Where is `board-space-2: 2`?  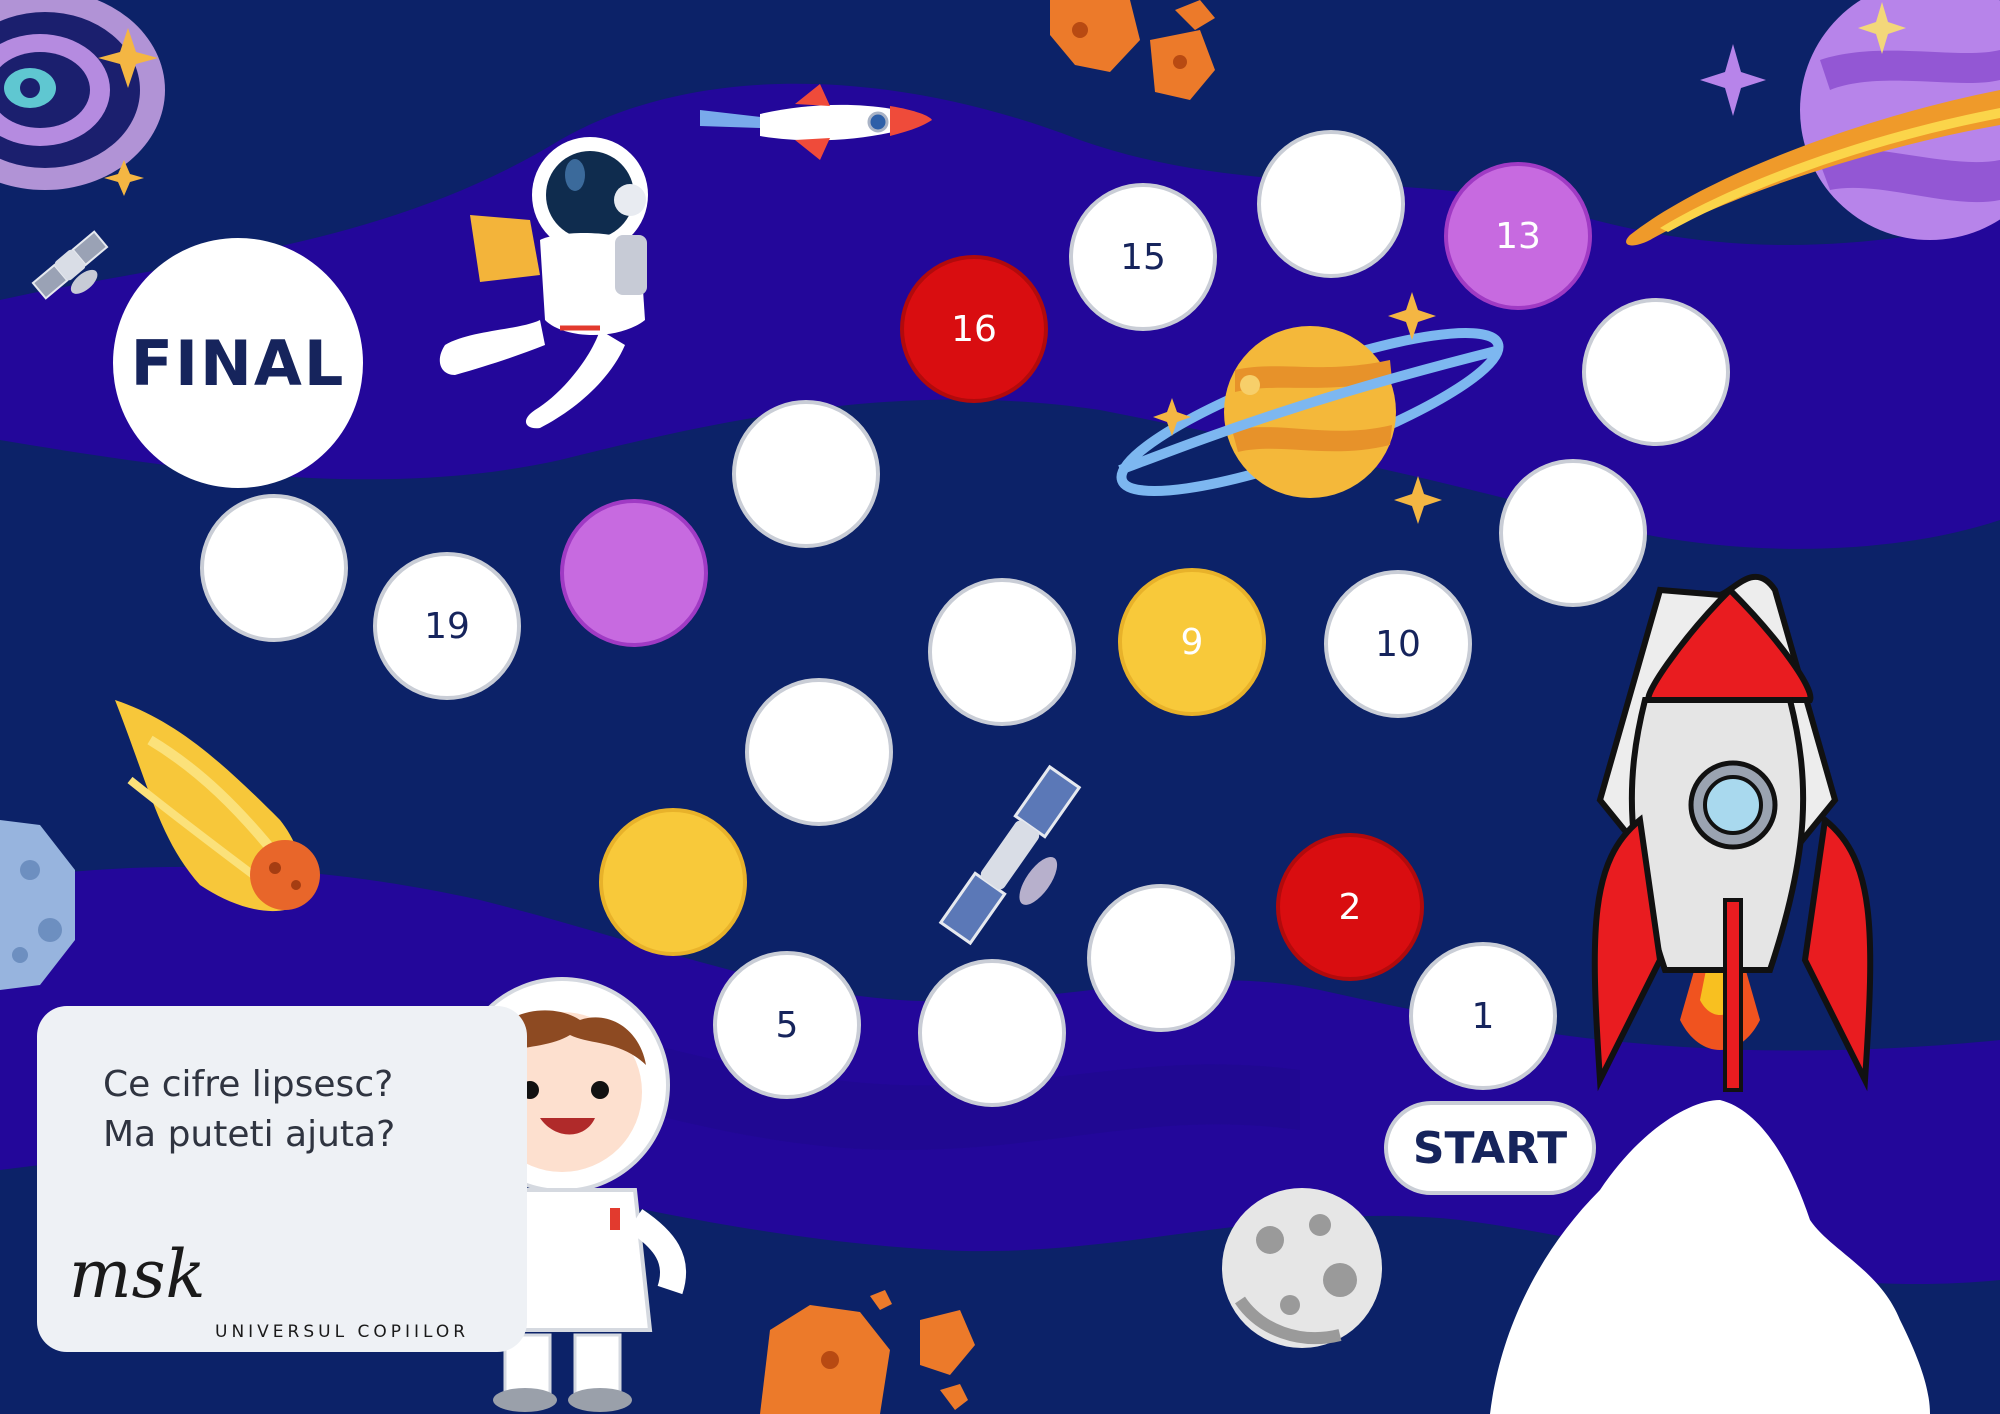 board-space-2: 2 is located at coordinates (1350, 907).